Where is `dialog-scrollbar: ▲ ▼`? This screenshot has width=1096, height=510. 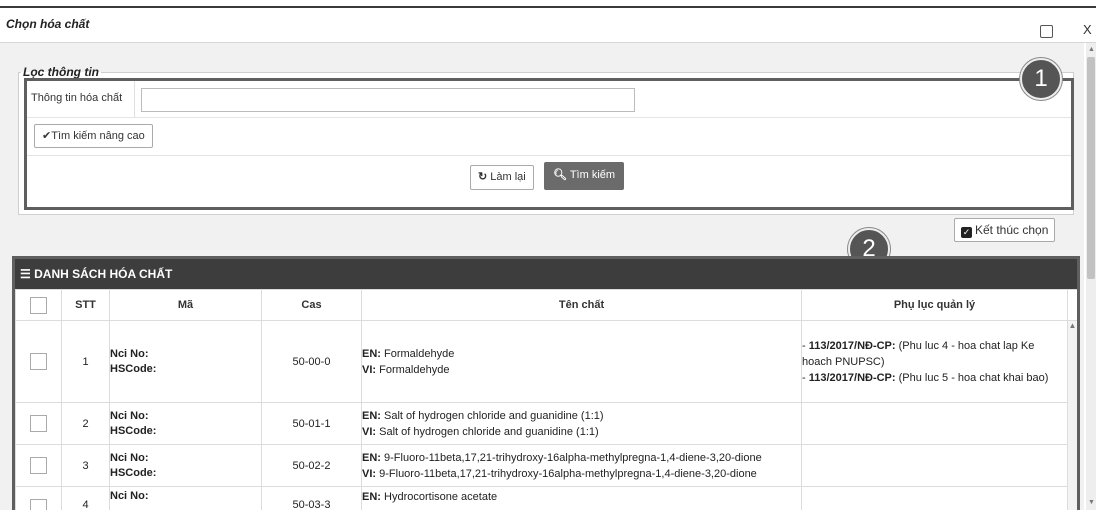
dialog-scrollbar: ▲ ▼ is located at coordinates (1091, 276).